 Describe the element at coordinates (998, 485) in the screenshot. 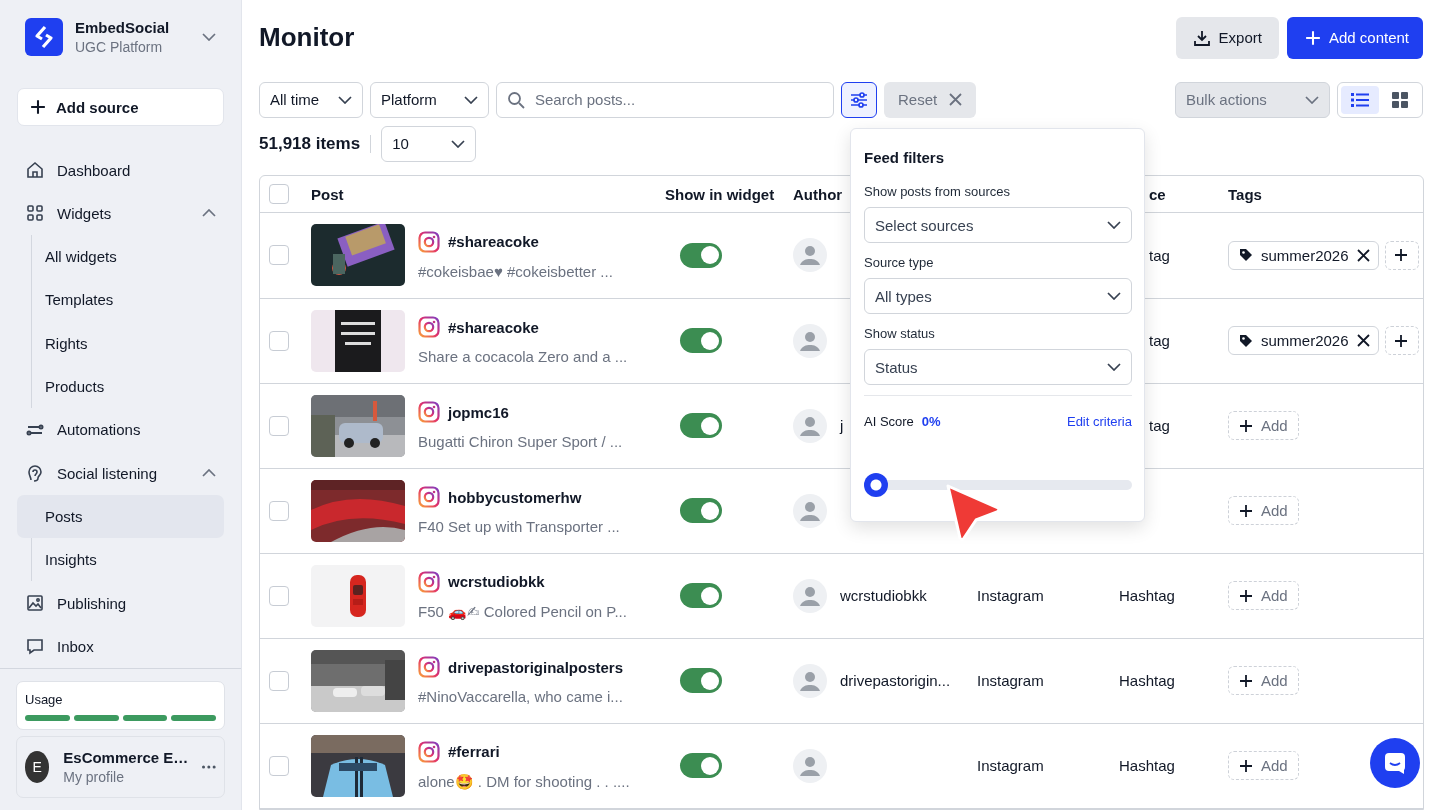

I see `ai-score-slider` at that location.